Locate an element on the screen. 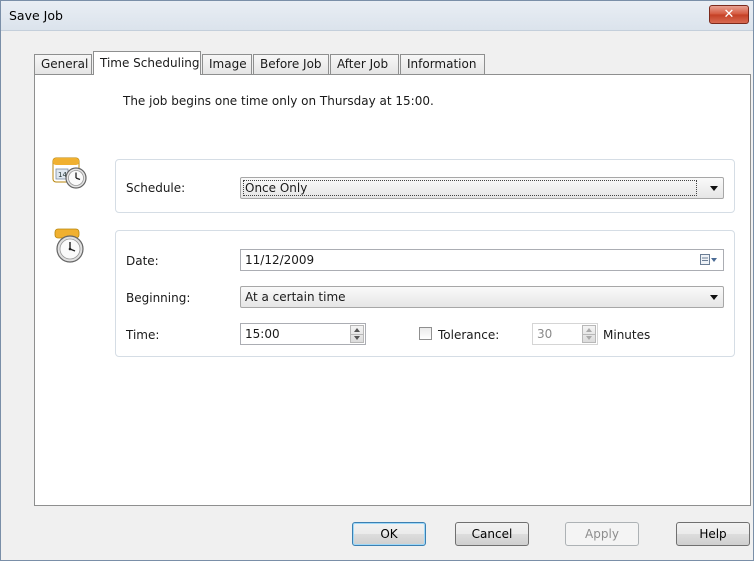 The height and width of the screenshot is (561, 754). beginning-label: Beginning: is located at coordinates (158, 298).